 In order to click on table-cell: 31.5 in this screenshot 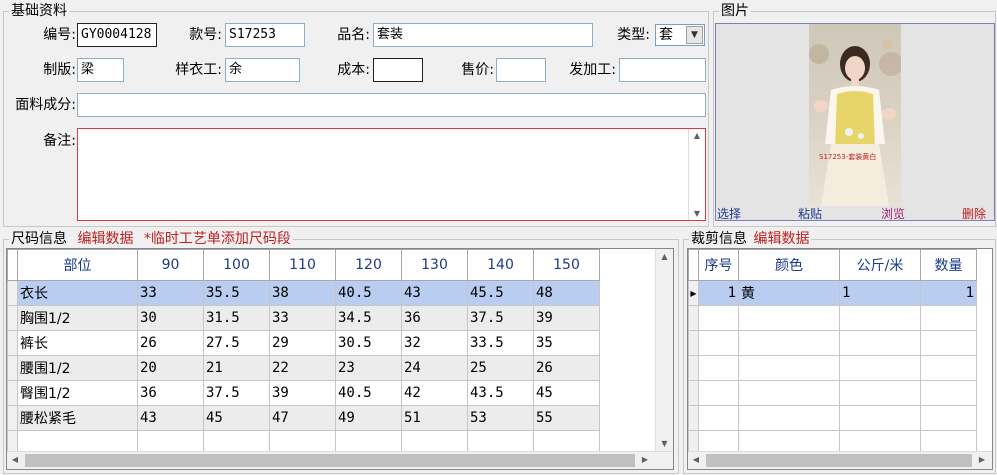, I will do `click(236, 318)`.